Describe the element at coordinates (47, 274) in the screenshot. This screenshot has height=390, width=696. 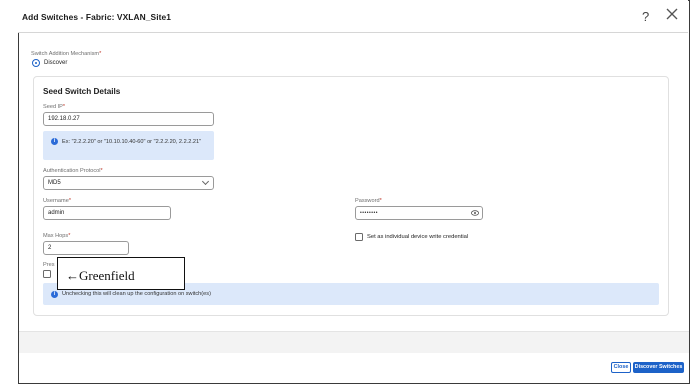
I see `preserve-config-checkbox` at that location.